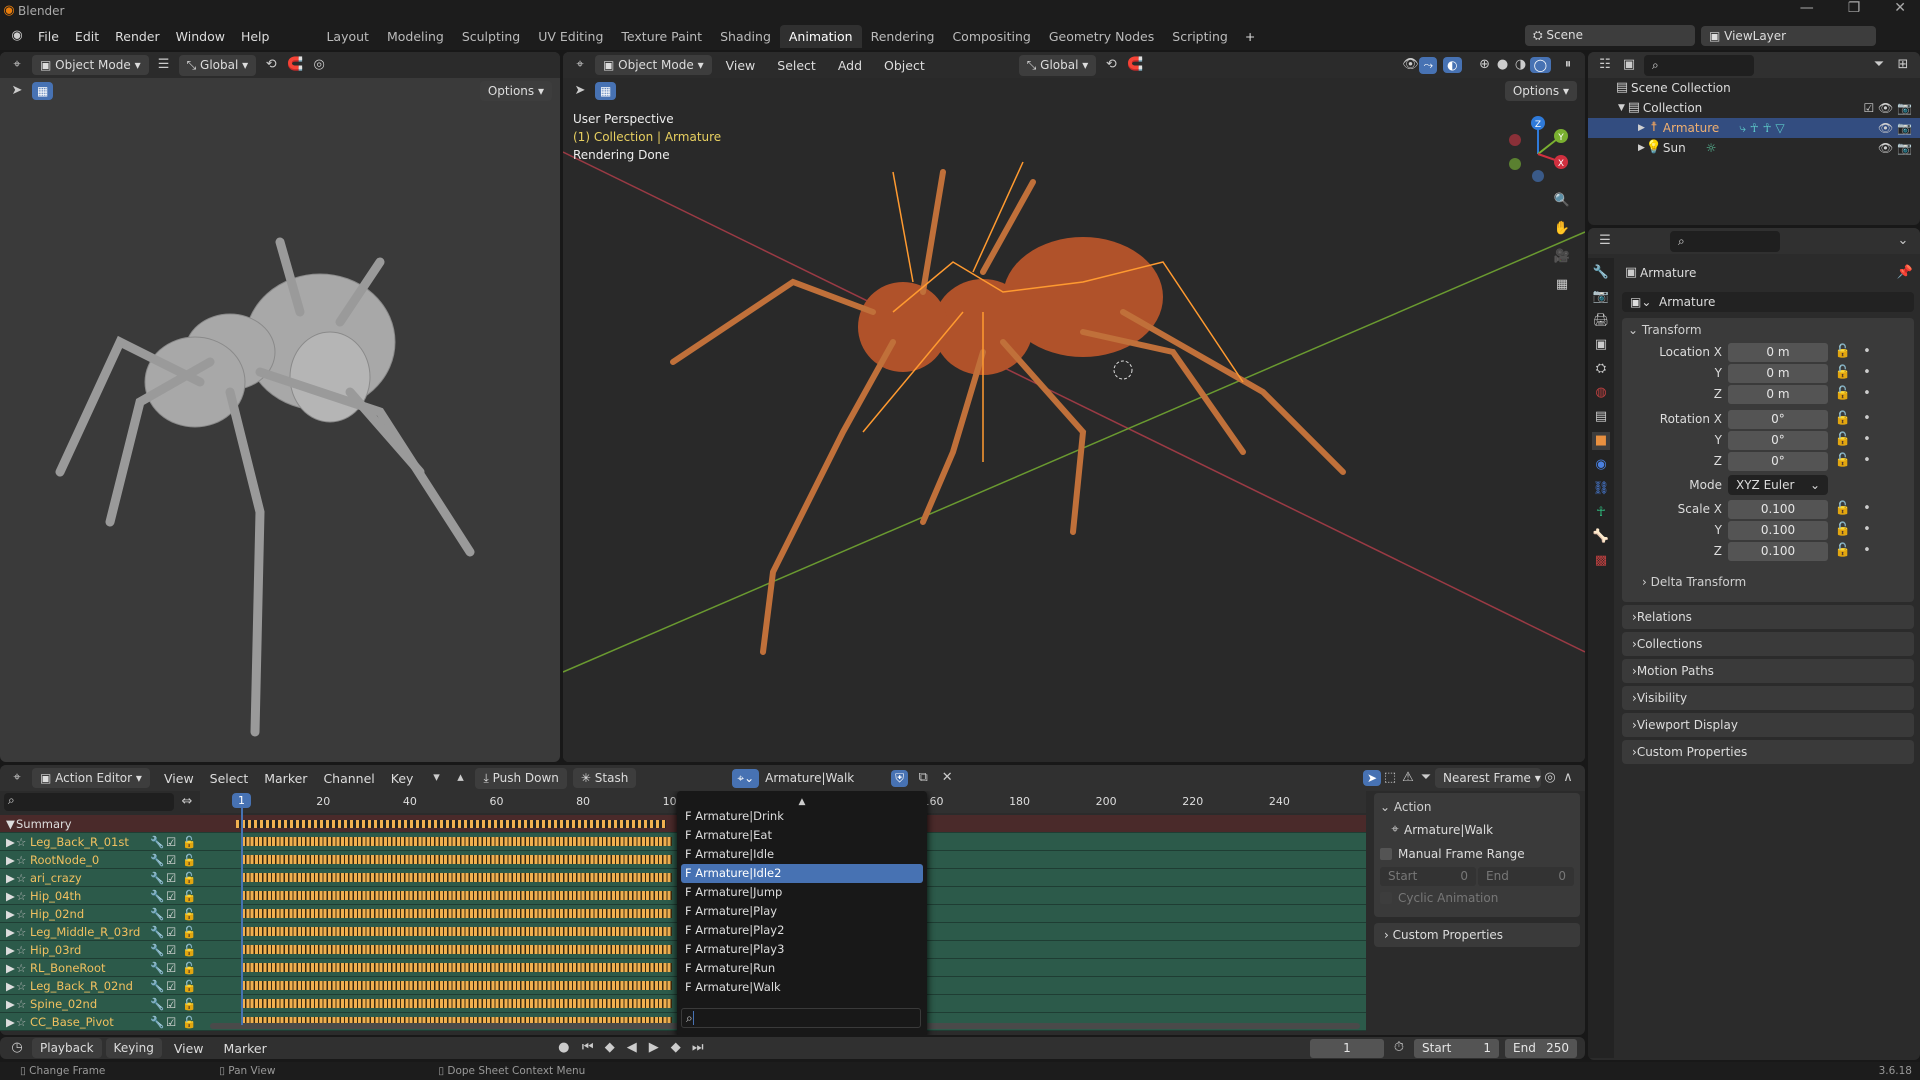  Describe the element at coordinates (515, 91) in the screenshot. I see `options-button-left: Options ▾` at that location.